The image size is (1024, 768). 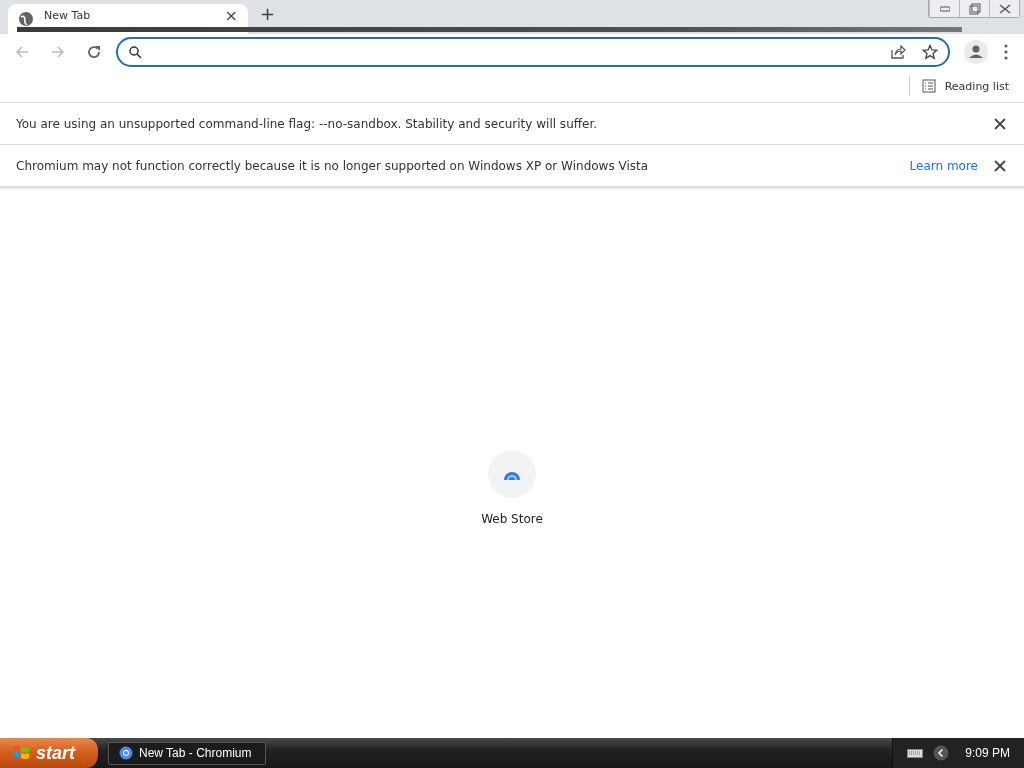 I want to click on new-tab-button: +, so click(x=268, y=13).